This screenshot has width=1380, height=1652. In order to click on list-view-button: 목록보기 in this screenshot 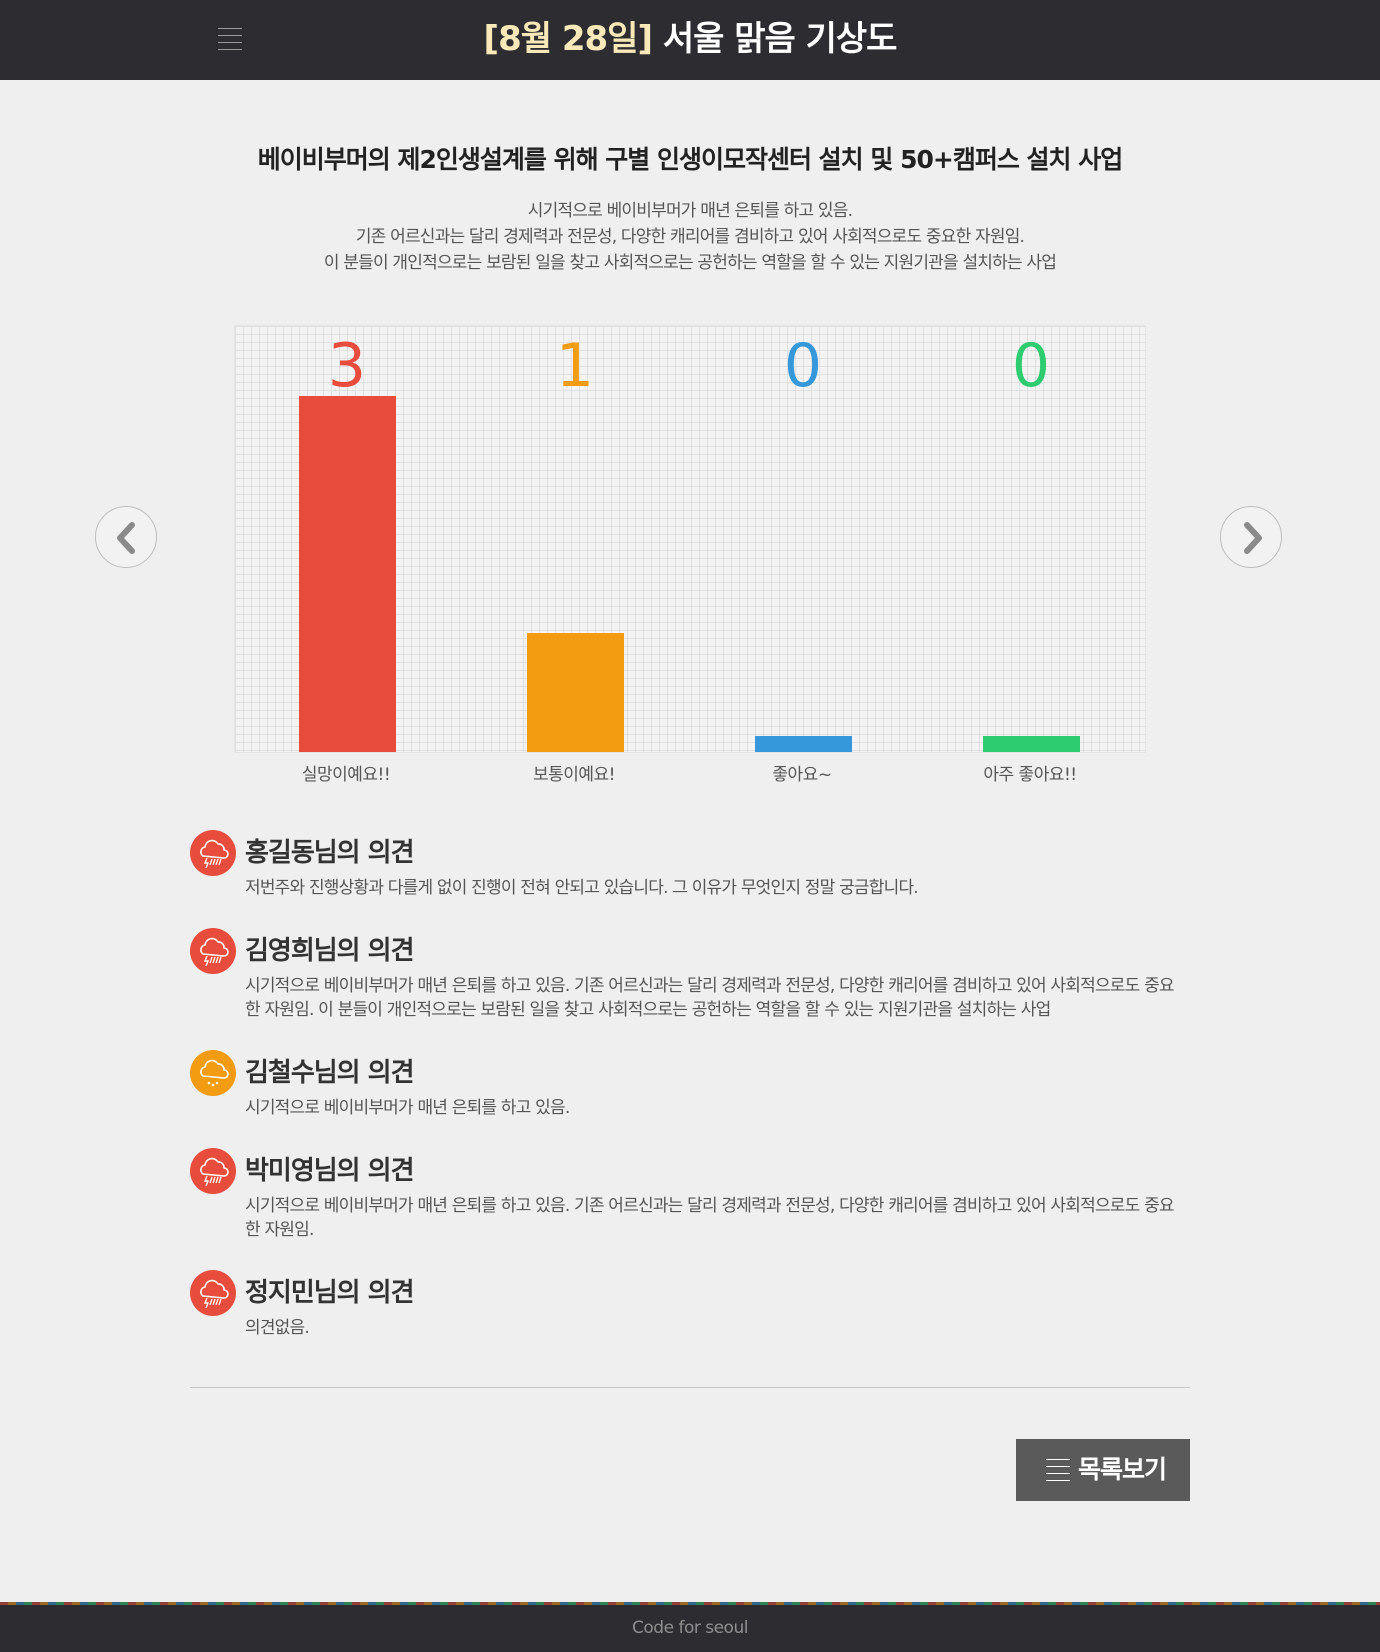, I will do `click(1103, 1470)`.